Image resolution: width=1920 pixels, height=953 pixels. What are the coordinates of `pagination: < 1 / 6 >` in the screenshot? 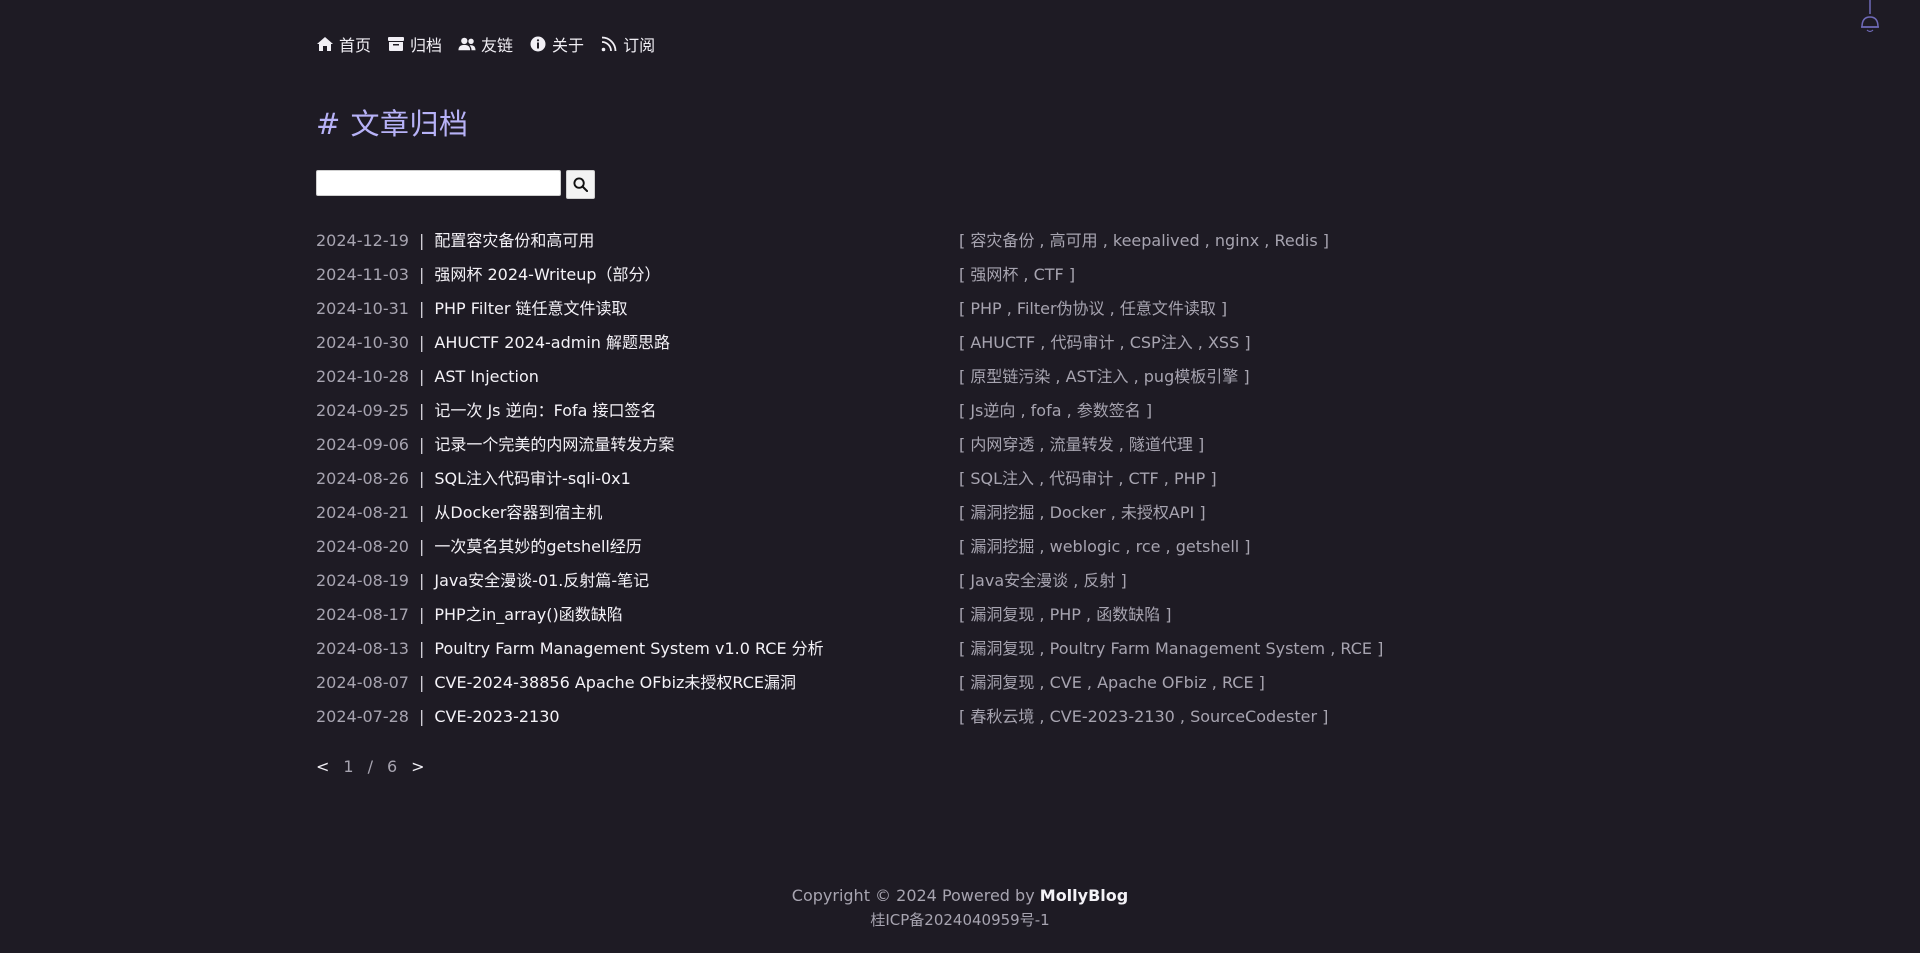 It's located at (370, 766).